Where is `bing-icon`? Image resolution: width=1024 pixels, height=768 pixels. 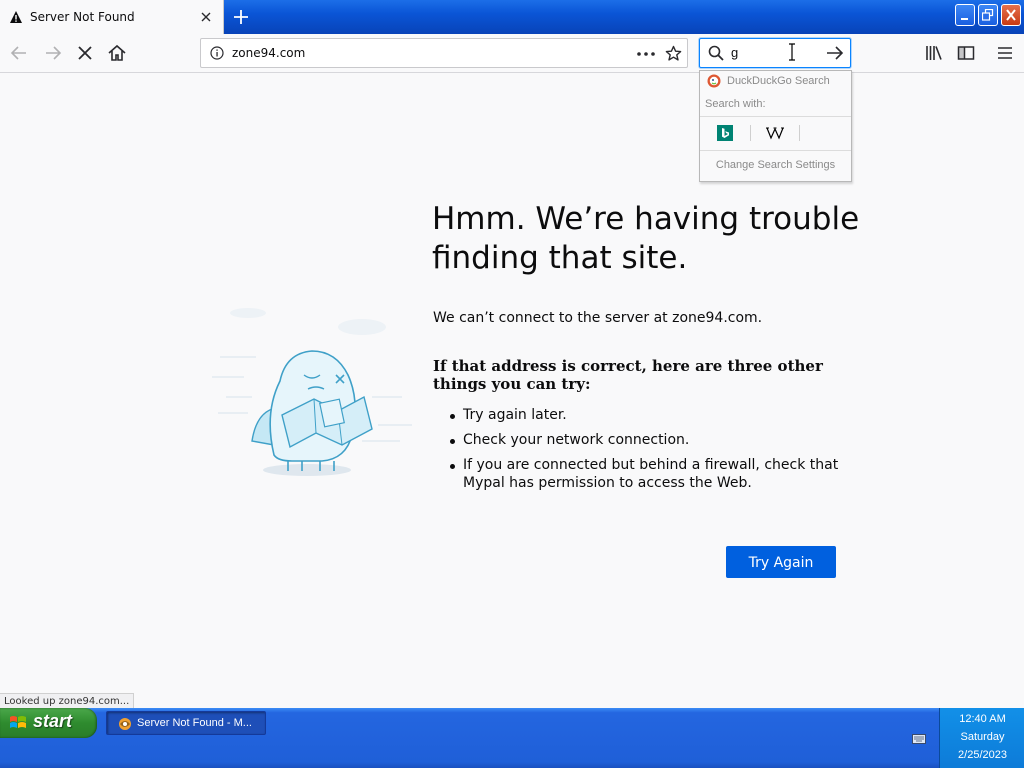
bing-icon is located at coordinates (725, 133).